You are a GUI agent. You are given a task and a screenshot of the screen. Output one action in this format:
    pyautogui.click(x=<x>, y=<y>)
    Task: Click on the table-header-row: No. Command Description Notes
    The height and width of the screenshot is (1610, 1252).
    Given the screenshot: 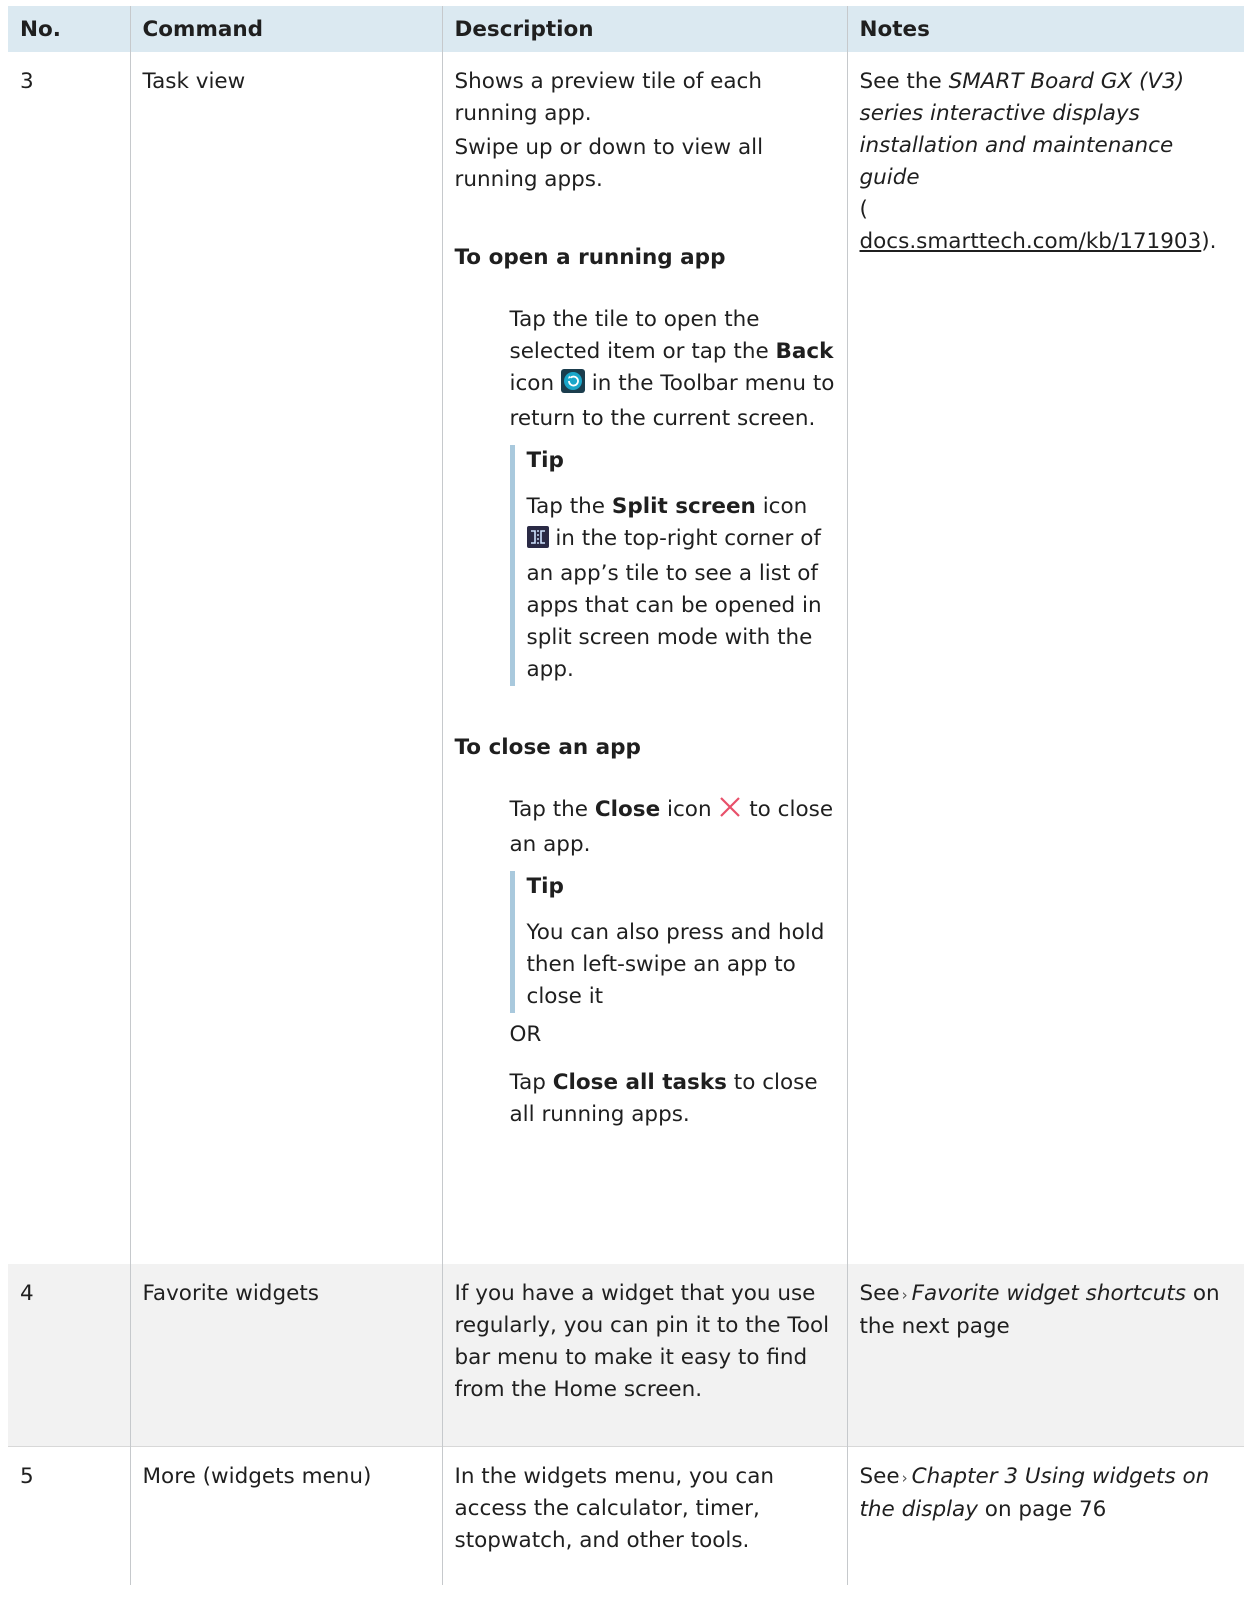 What is the action you would take?
    pyautogui.click(x=626, y=29)
    